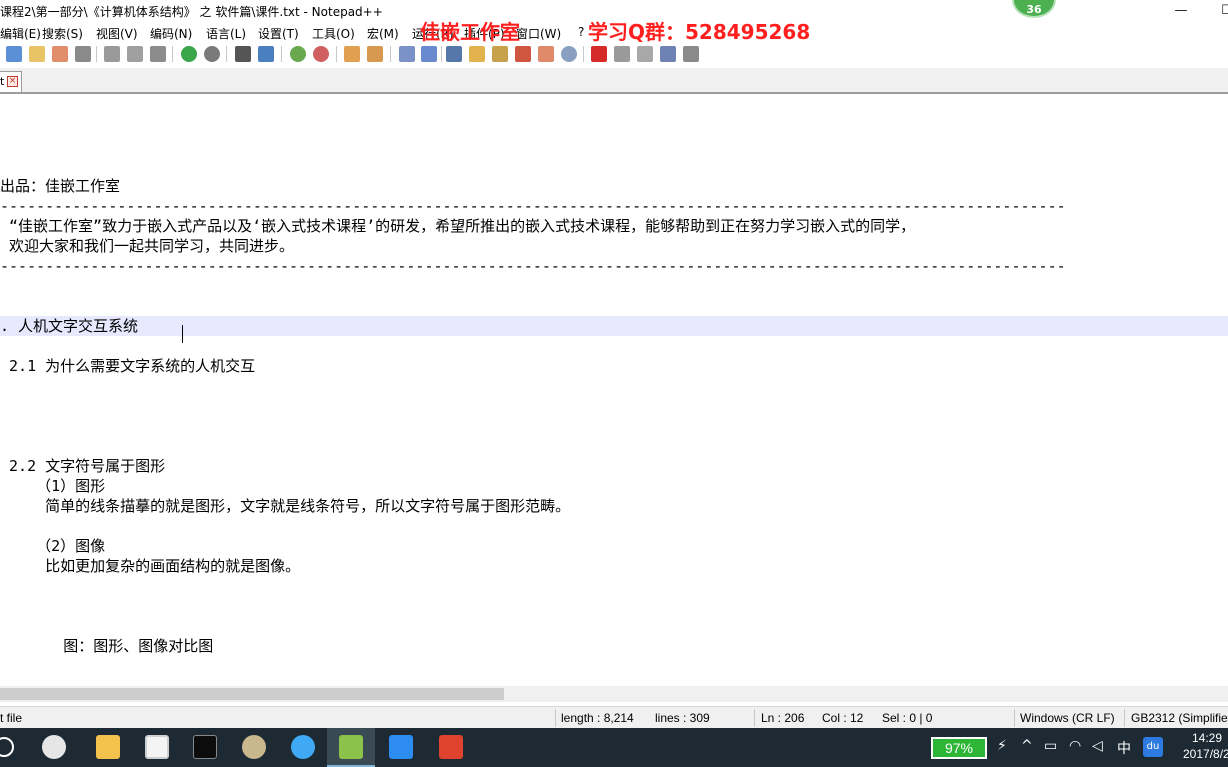 The image size is (1228, 767). What do you see at coordinates (383, 33) in the screenshot?
I see `menu-macro: 宏(M)` at bounding box center [383, 33].